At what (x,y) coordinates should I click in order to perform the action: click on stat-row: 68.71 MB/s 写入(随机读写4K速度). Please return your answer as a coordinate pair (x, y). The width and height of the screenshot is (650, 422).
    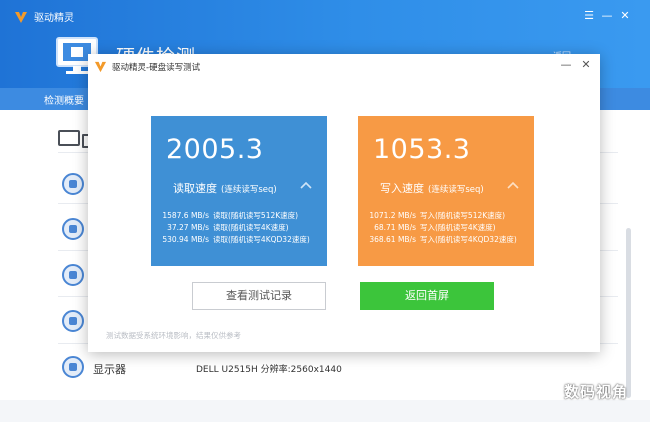
    Looking at the image, I should click on (449, 228).